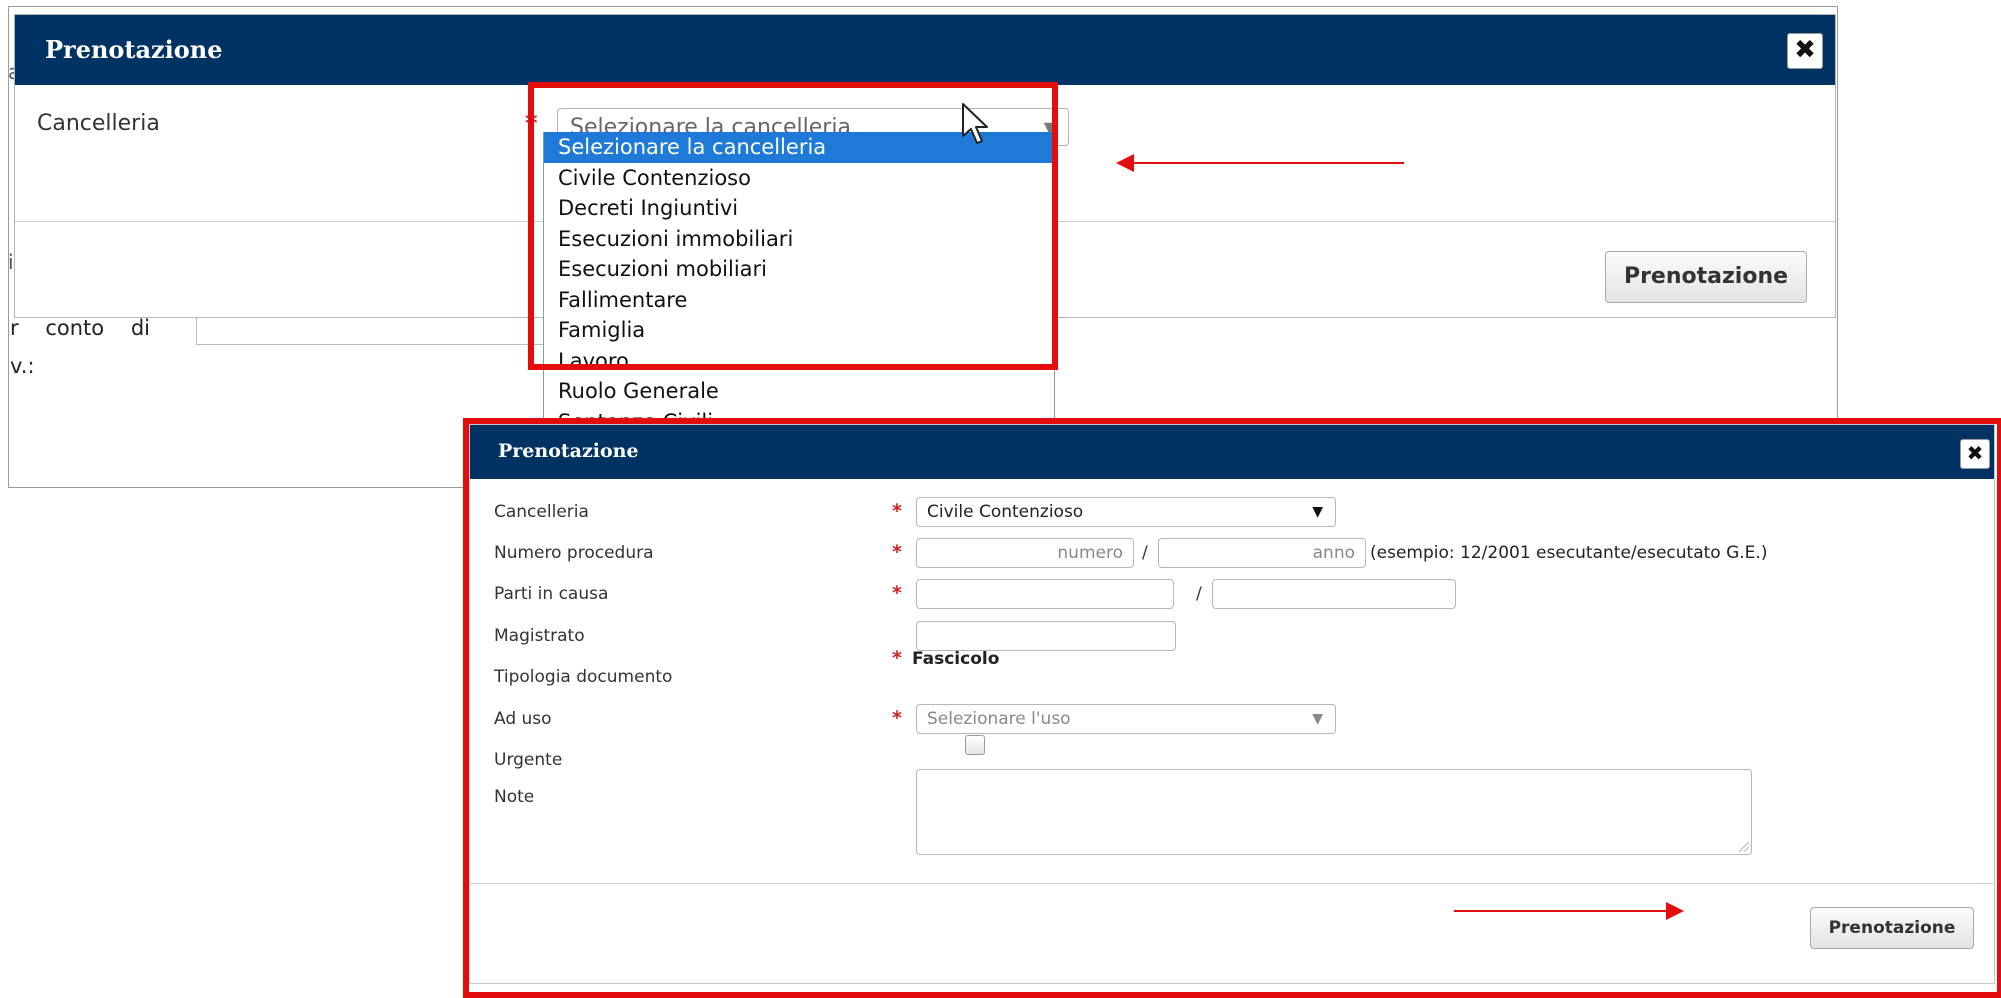 The image size is (2001, 998). I want to click on dialog-header: Prenotazione ✖, so click(925, 50).